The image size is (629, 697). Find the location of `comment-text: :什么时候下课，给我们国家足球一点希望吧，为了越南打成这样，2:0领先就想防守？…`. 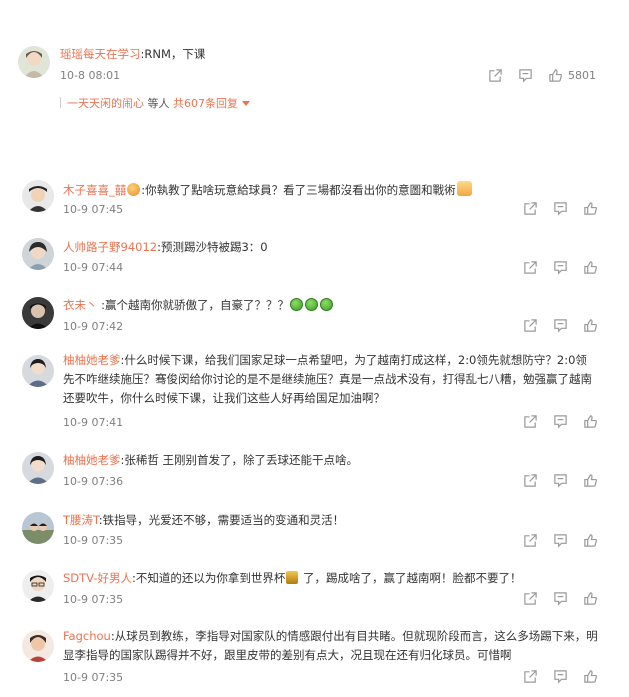

comment-text: :什么时候下课，给我们国家足球一点希望吧，为了越南打成这样，2:0领先就想防守？… is located at coordinates (327, 379).